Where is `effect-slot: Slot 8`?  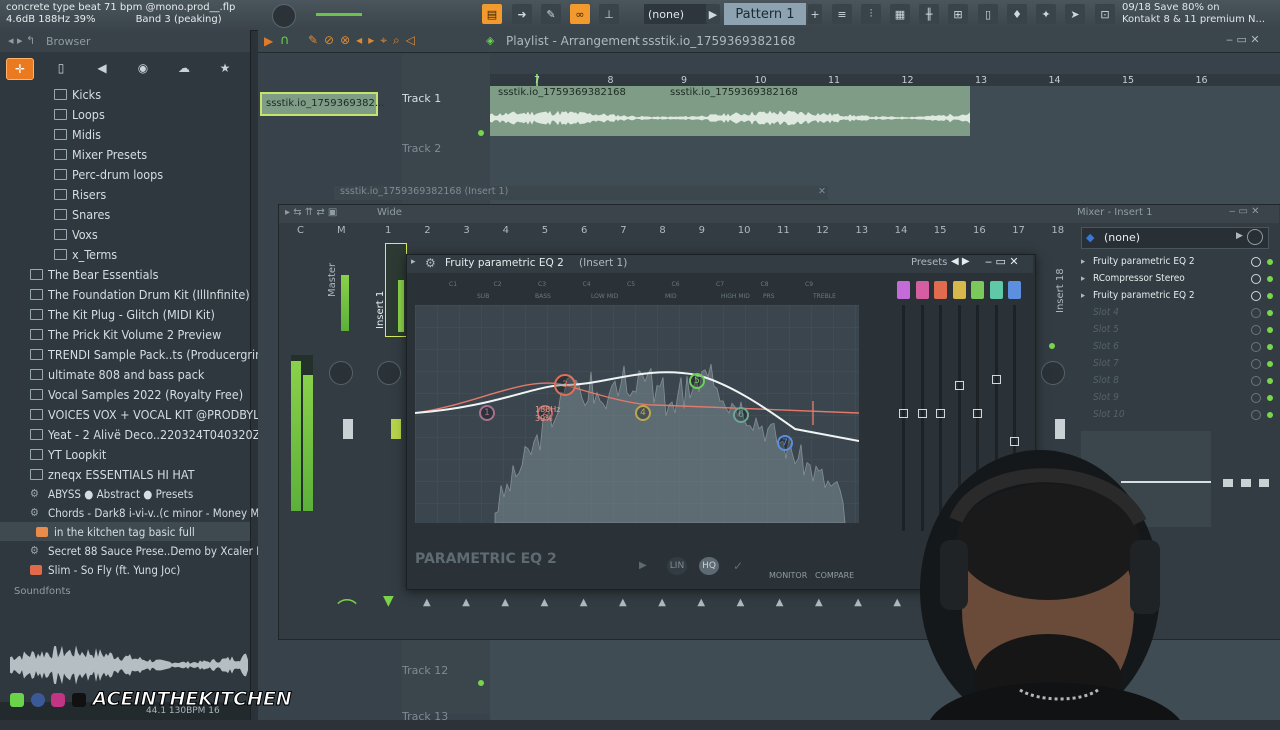
effect-slot: Slot 8 is located at coordinates (1179, 380).